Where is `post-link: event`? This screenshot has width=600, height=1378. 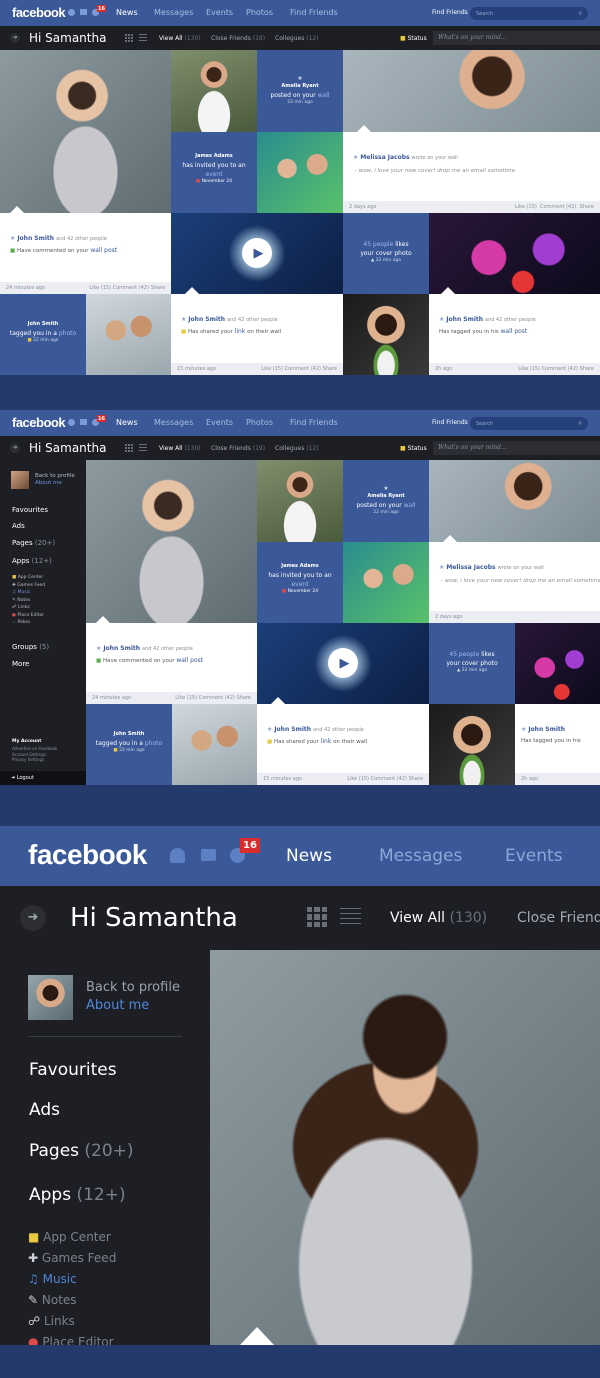
post-link: event is located at coordinates (300, 584).